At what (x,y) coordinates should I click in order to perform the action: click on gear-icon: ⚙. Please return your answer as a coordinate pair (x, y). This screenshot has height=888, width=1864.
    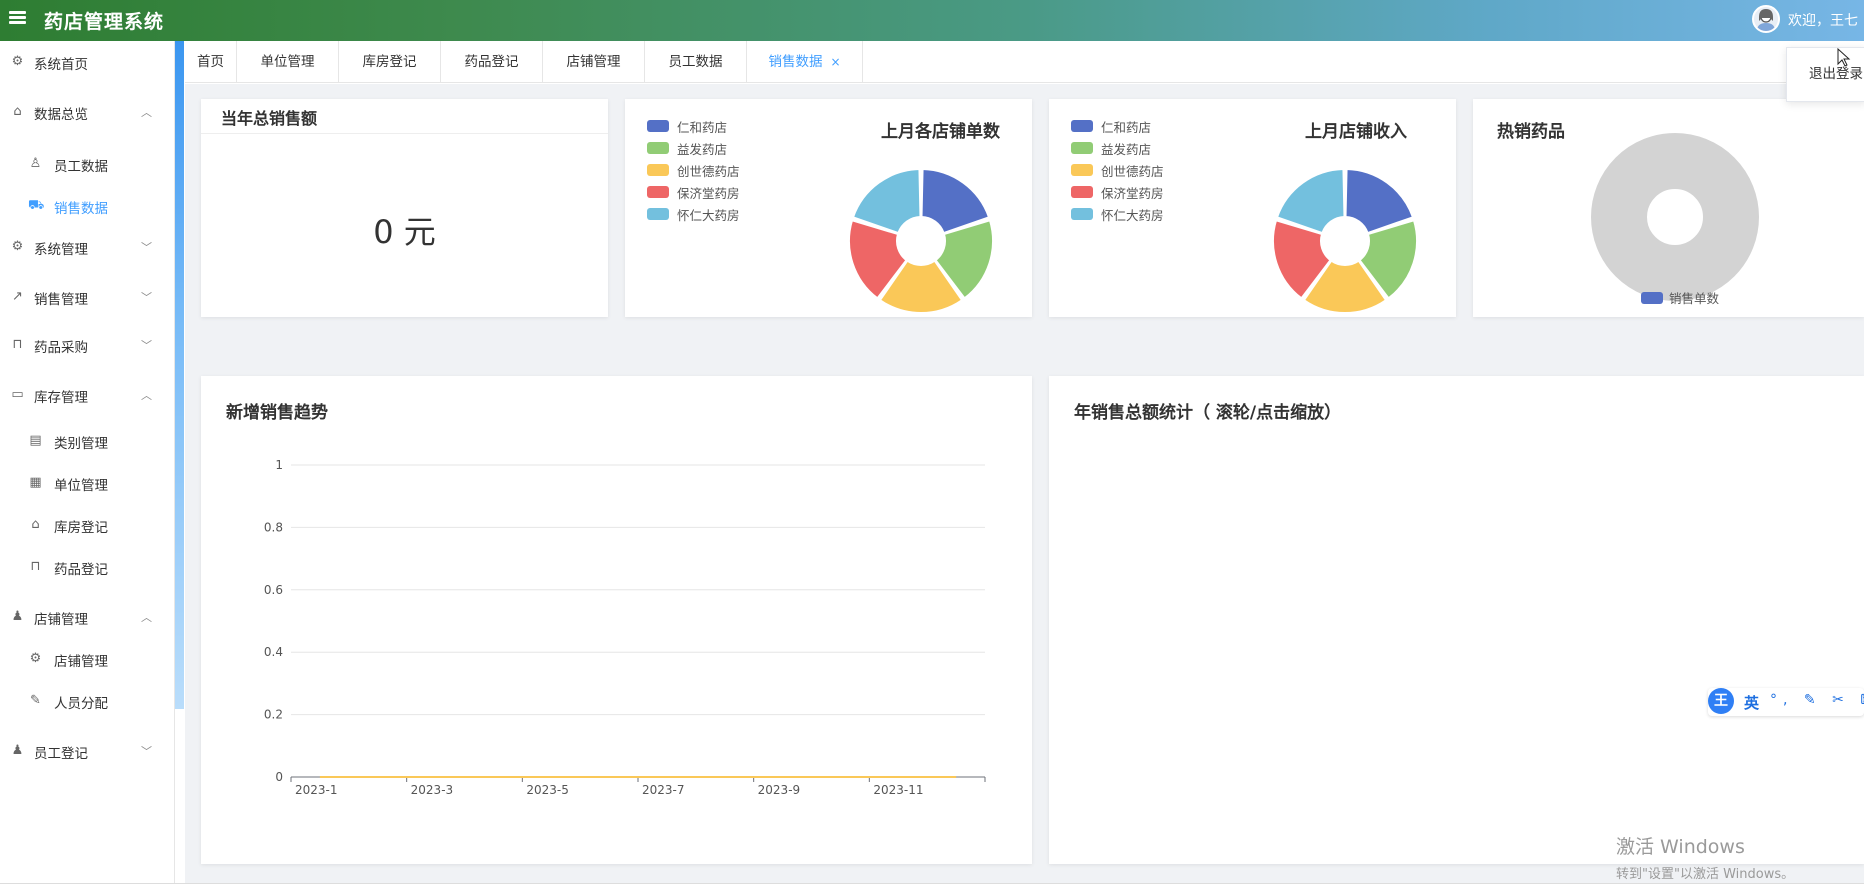
    Looking at the image, I should click on (17, 246).